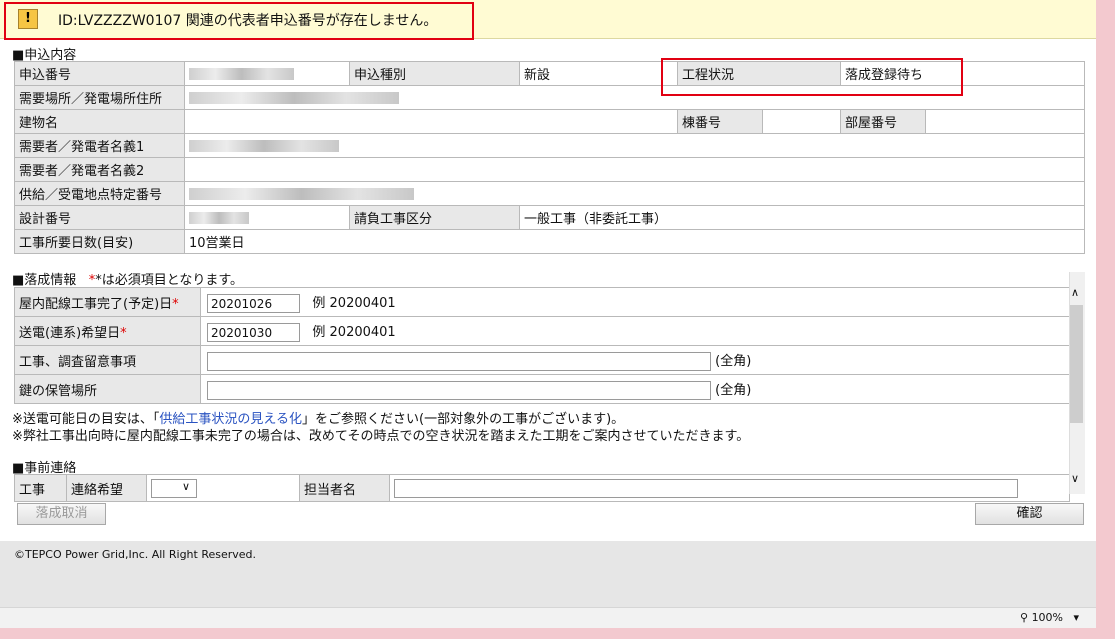  I want to click on bldg-no-value, so click(801, 121).